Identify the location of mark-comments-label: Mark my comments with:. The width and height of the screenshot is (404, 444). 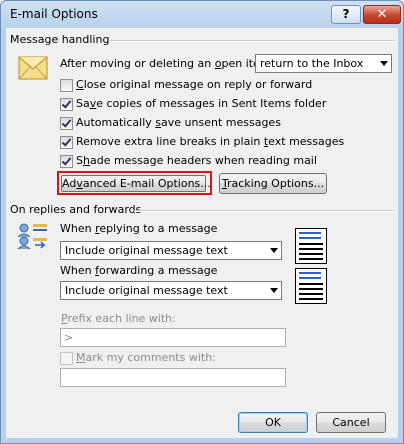
(146, 357).